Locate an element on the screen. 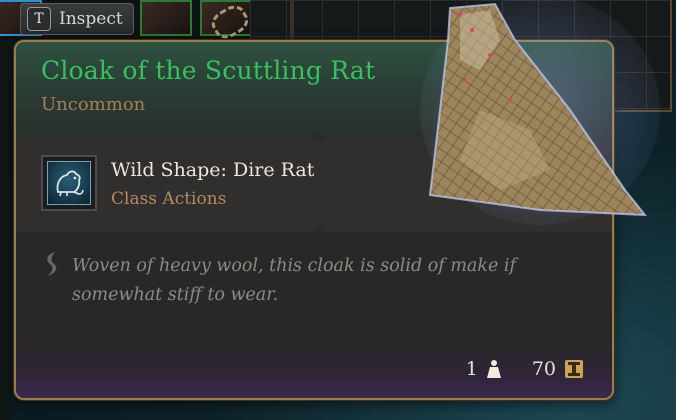  item-rarity: Uncommon is located at coordinates (93, 104).